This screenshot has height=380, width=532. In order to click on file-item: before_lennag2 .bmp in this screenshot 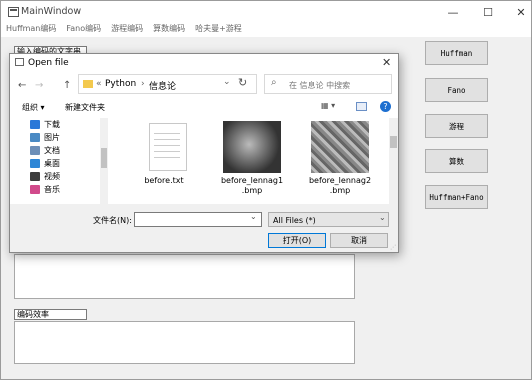, I will do `click(340, 158)`.